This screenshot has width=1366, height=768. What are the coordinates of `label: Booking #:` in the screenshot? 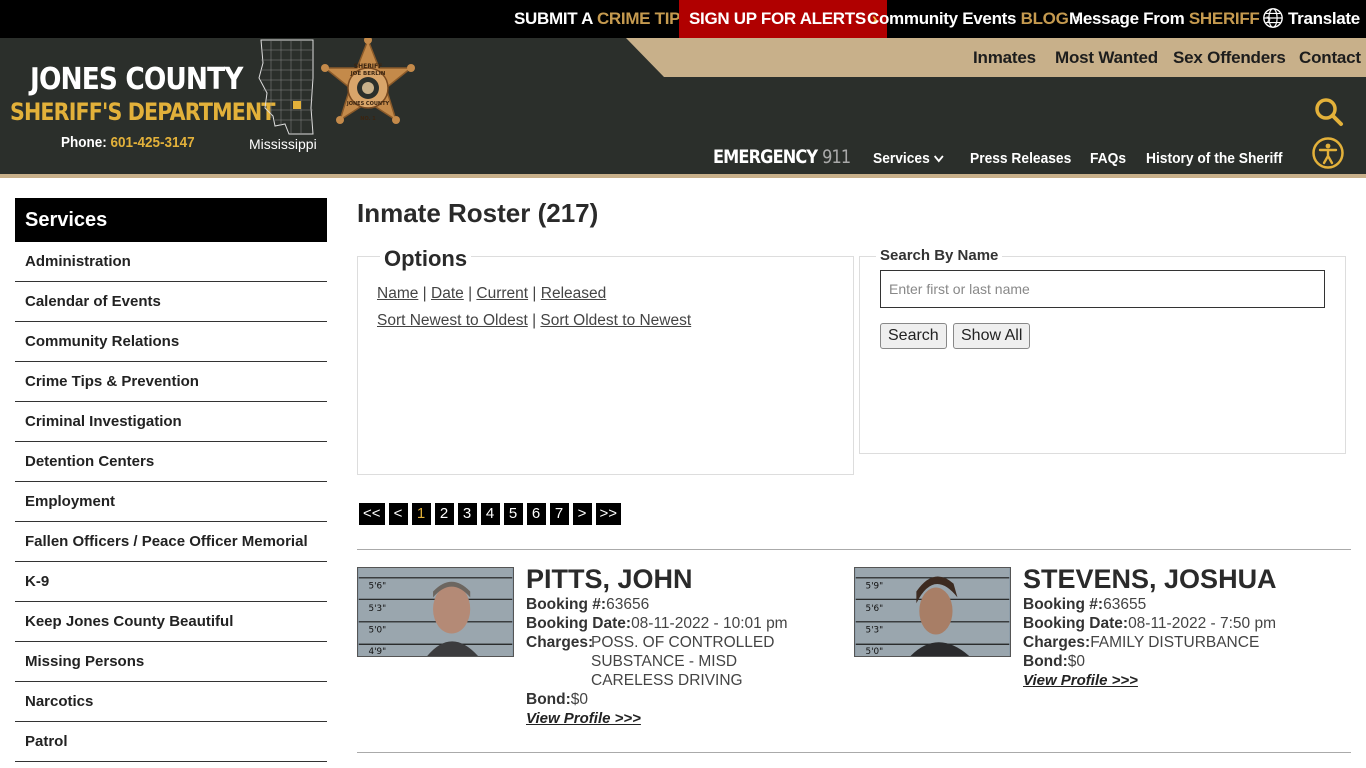 It's located at (1063, 604).